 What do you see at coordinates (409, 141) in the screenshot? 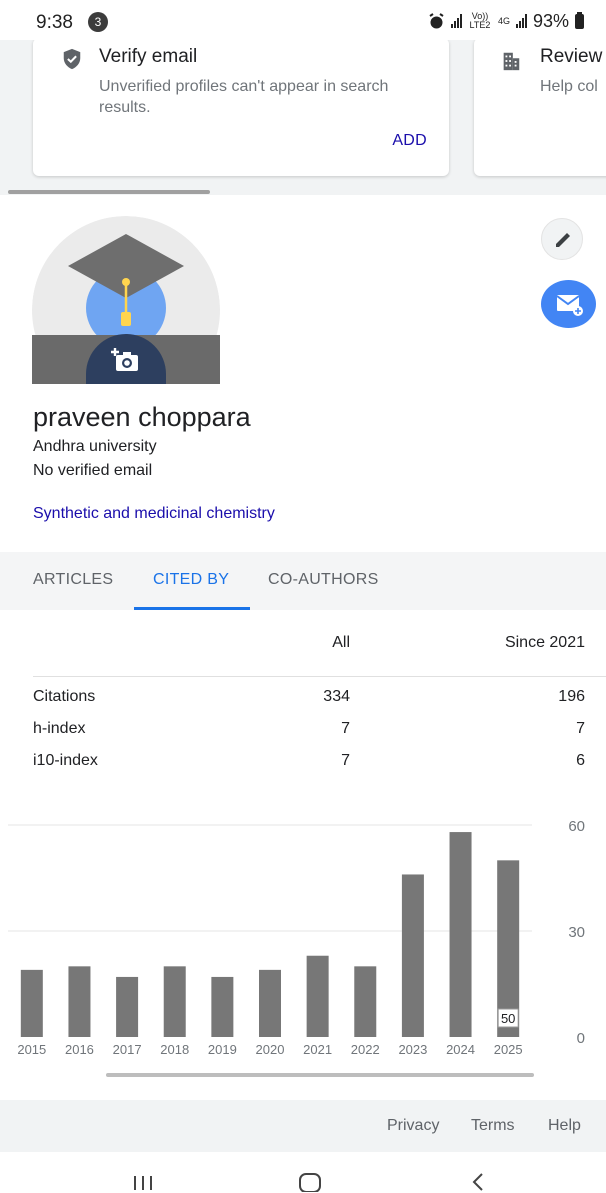
I see `add-email-button: ADD` at bounding box center [409, 141].